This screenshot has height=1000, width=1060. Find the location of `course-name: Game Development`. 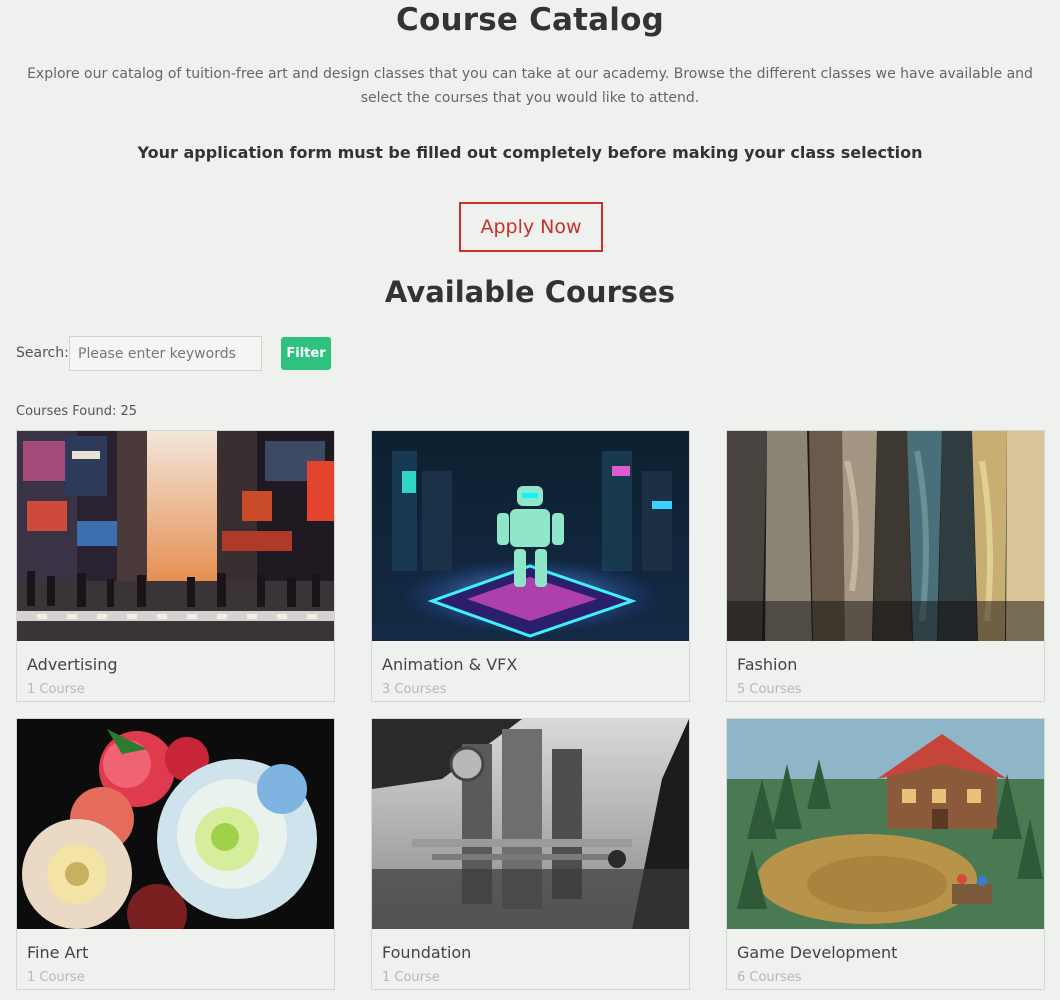

course-name: Game Development is located at coordinates (817, 952).